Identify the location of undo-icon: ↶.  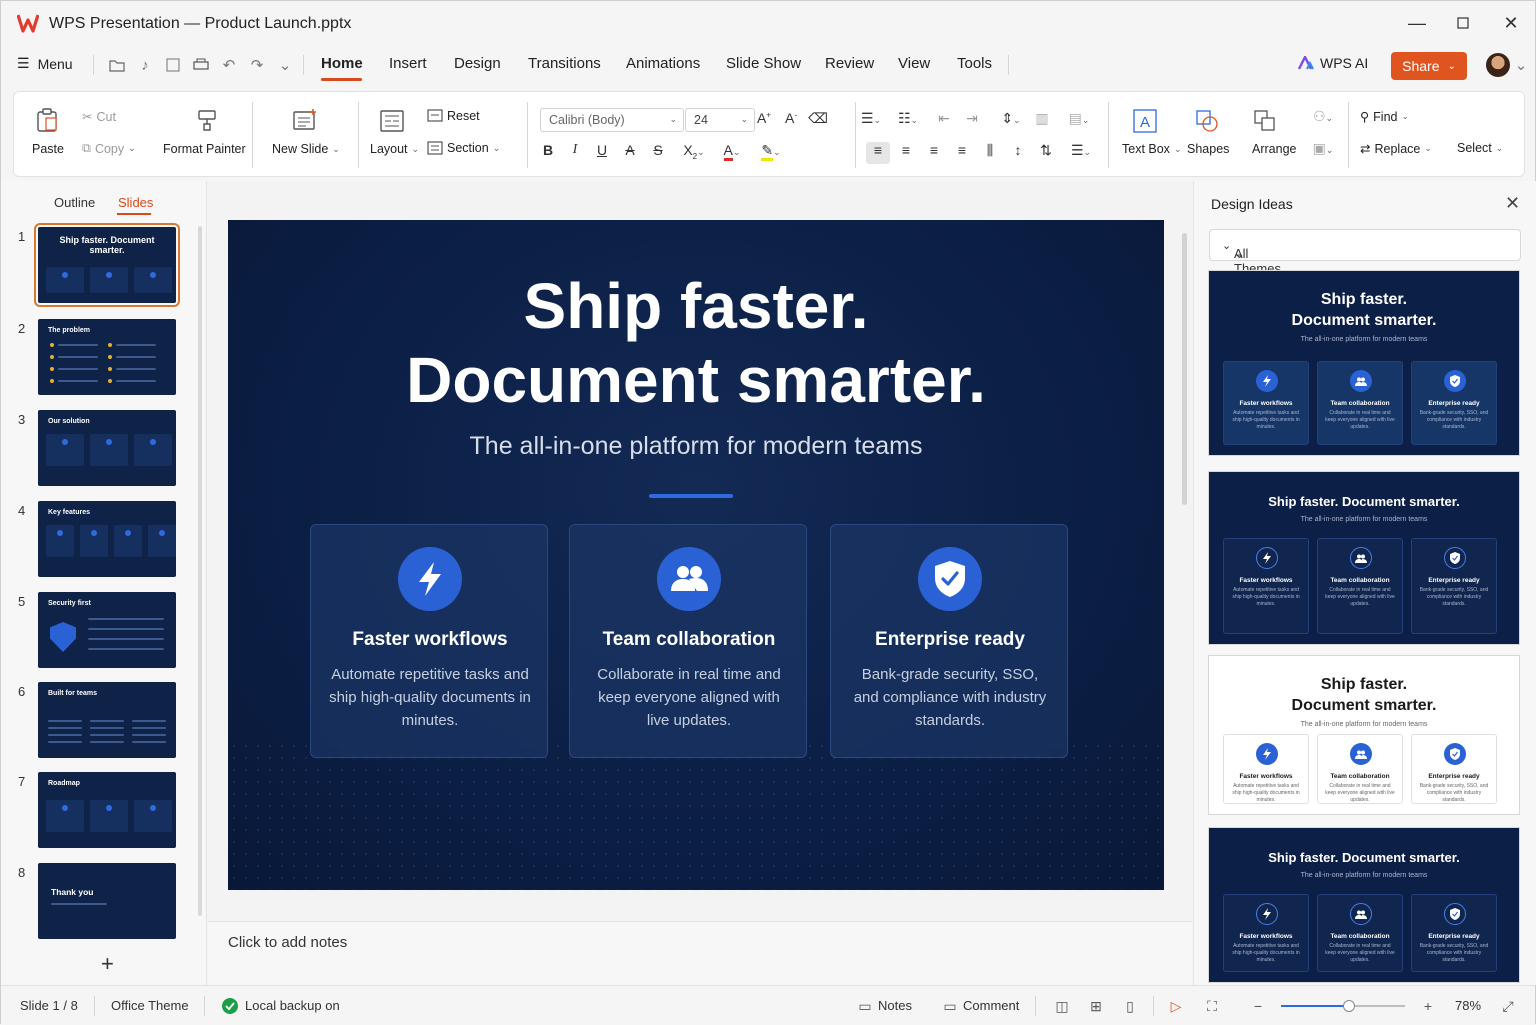
(229, 65).